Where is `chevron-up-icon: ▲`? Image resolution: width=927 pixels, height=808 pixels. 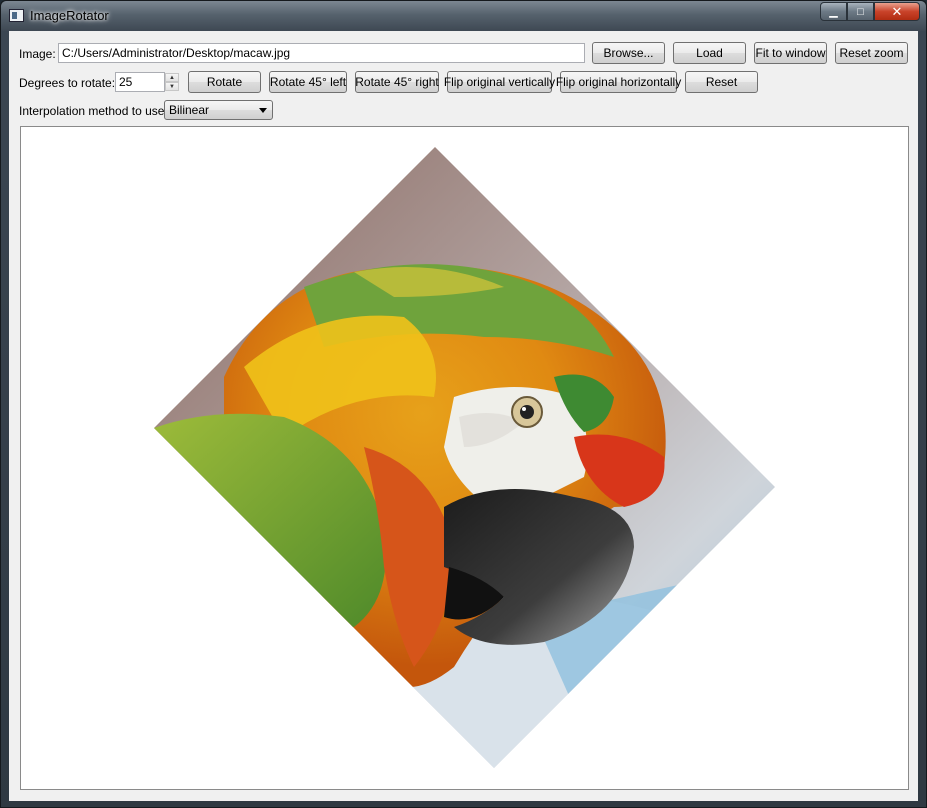
chevron-up-icon: ▲ is located at coordinates (172, 77).